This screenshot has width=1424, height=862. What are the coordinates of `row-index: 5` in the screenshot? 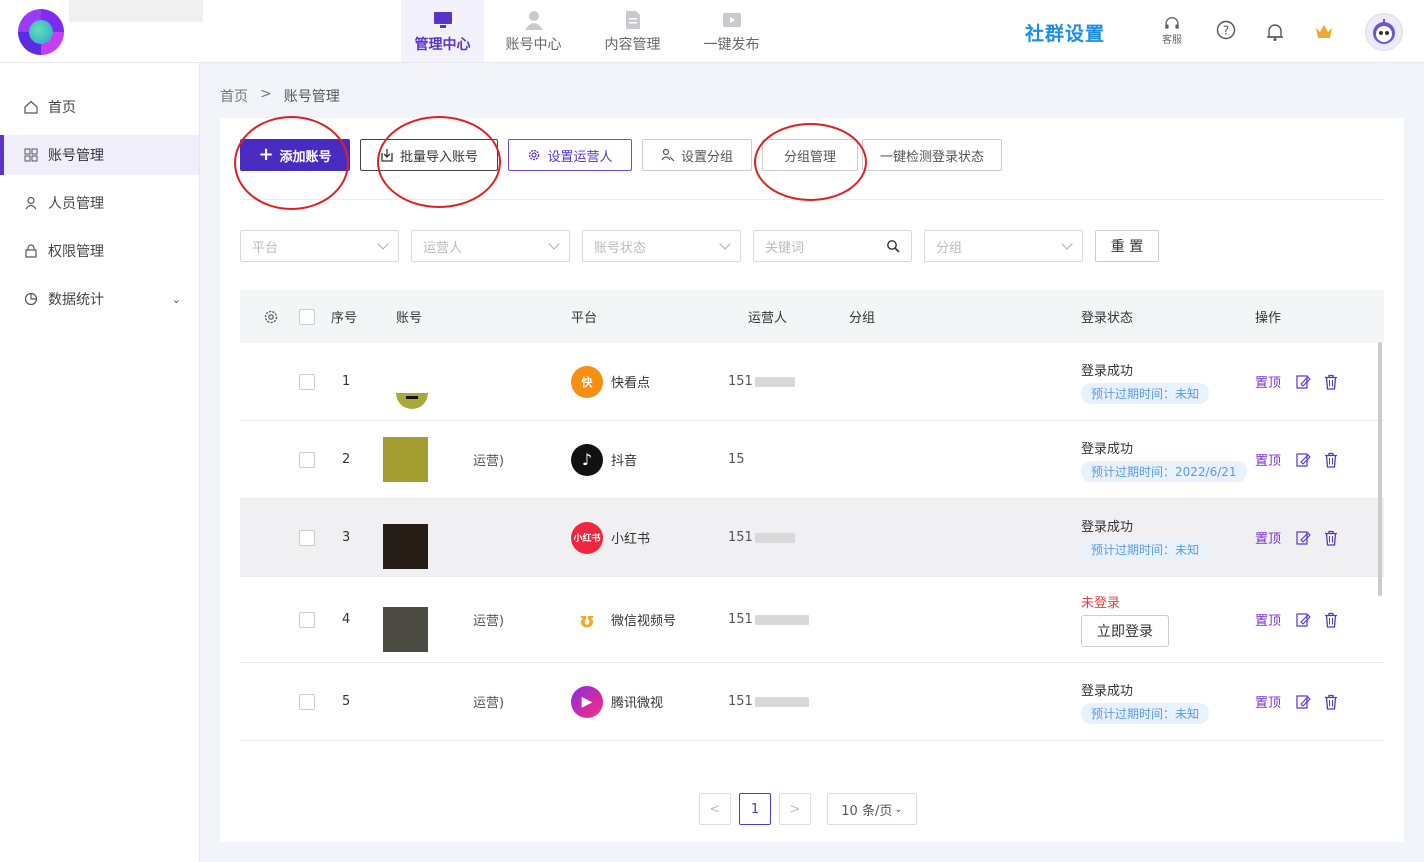 It's located at (346, 701).